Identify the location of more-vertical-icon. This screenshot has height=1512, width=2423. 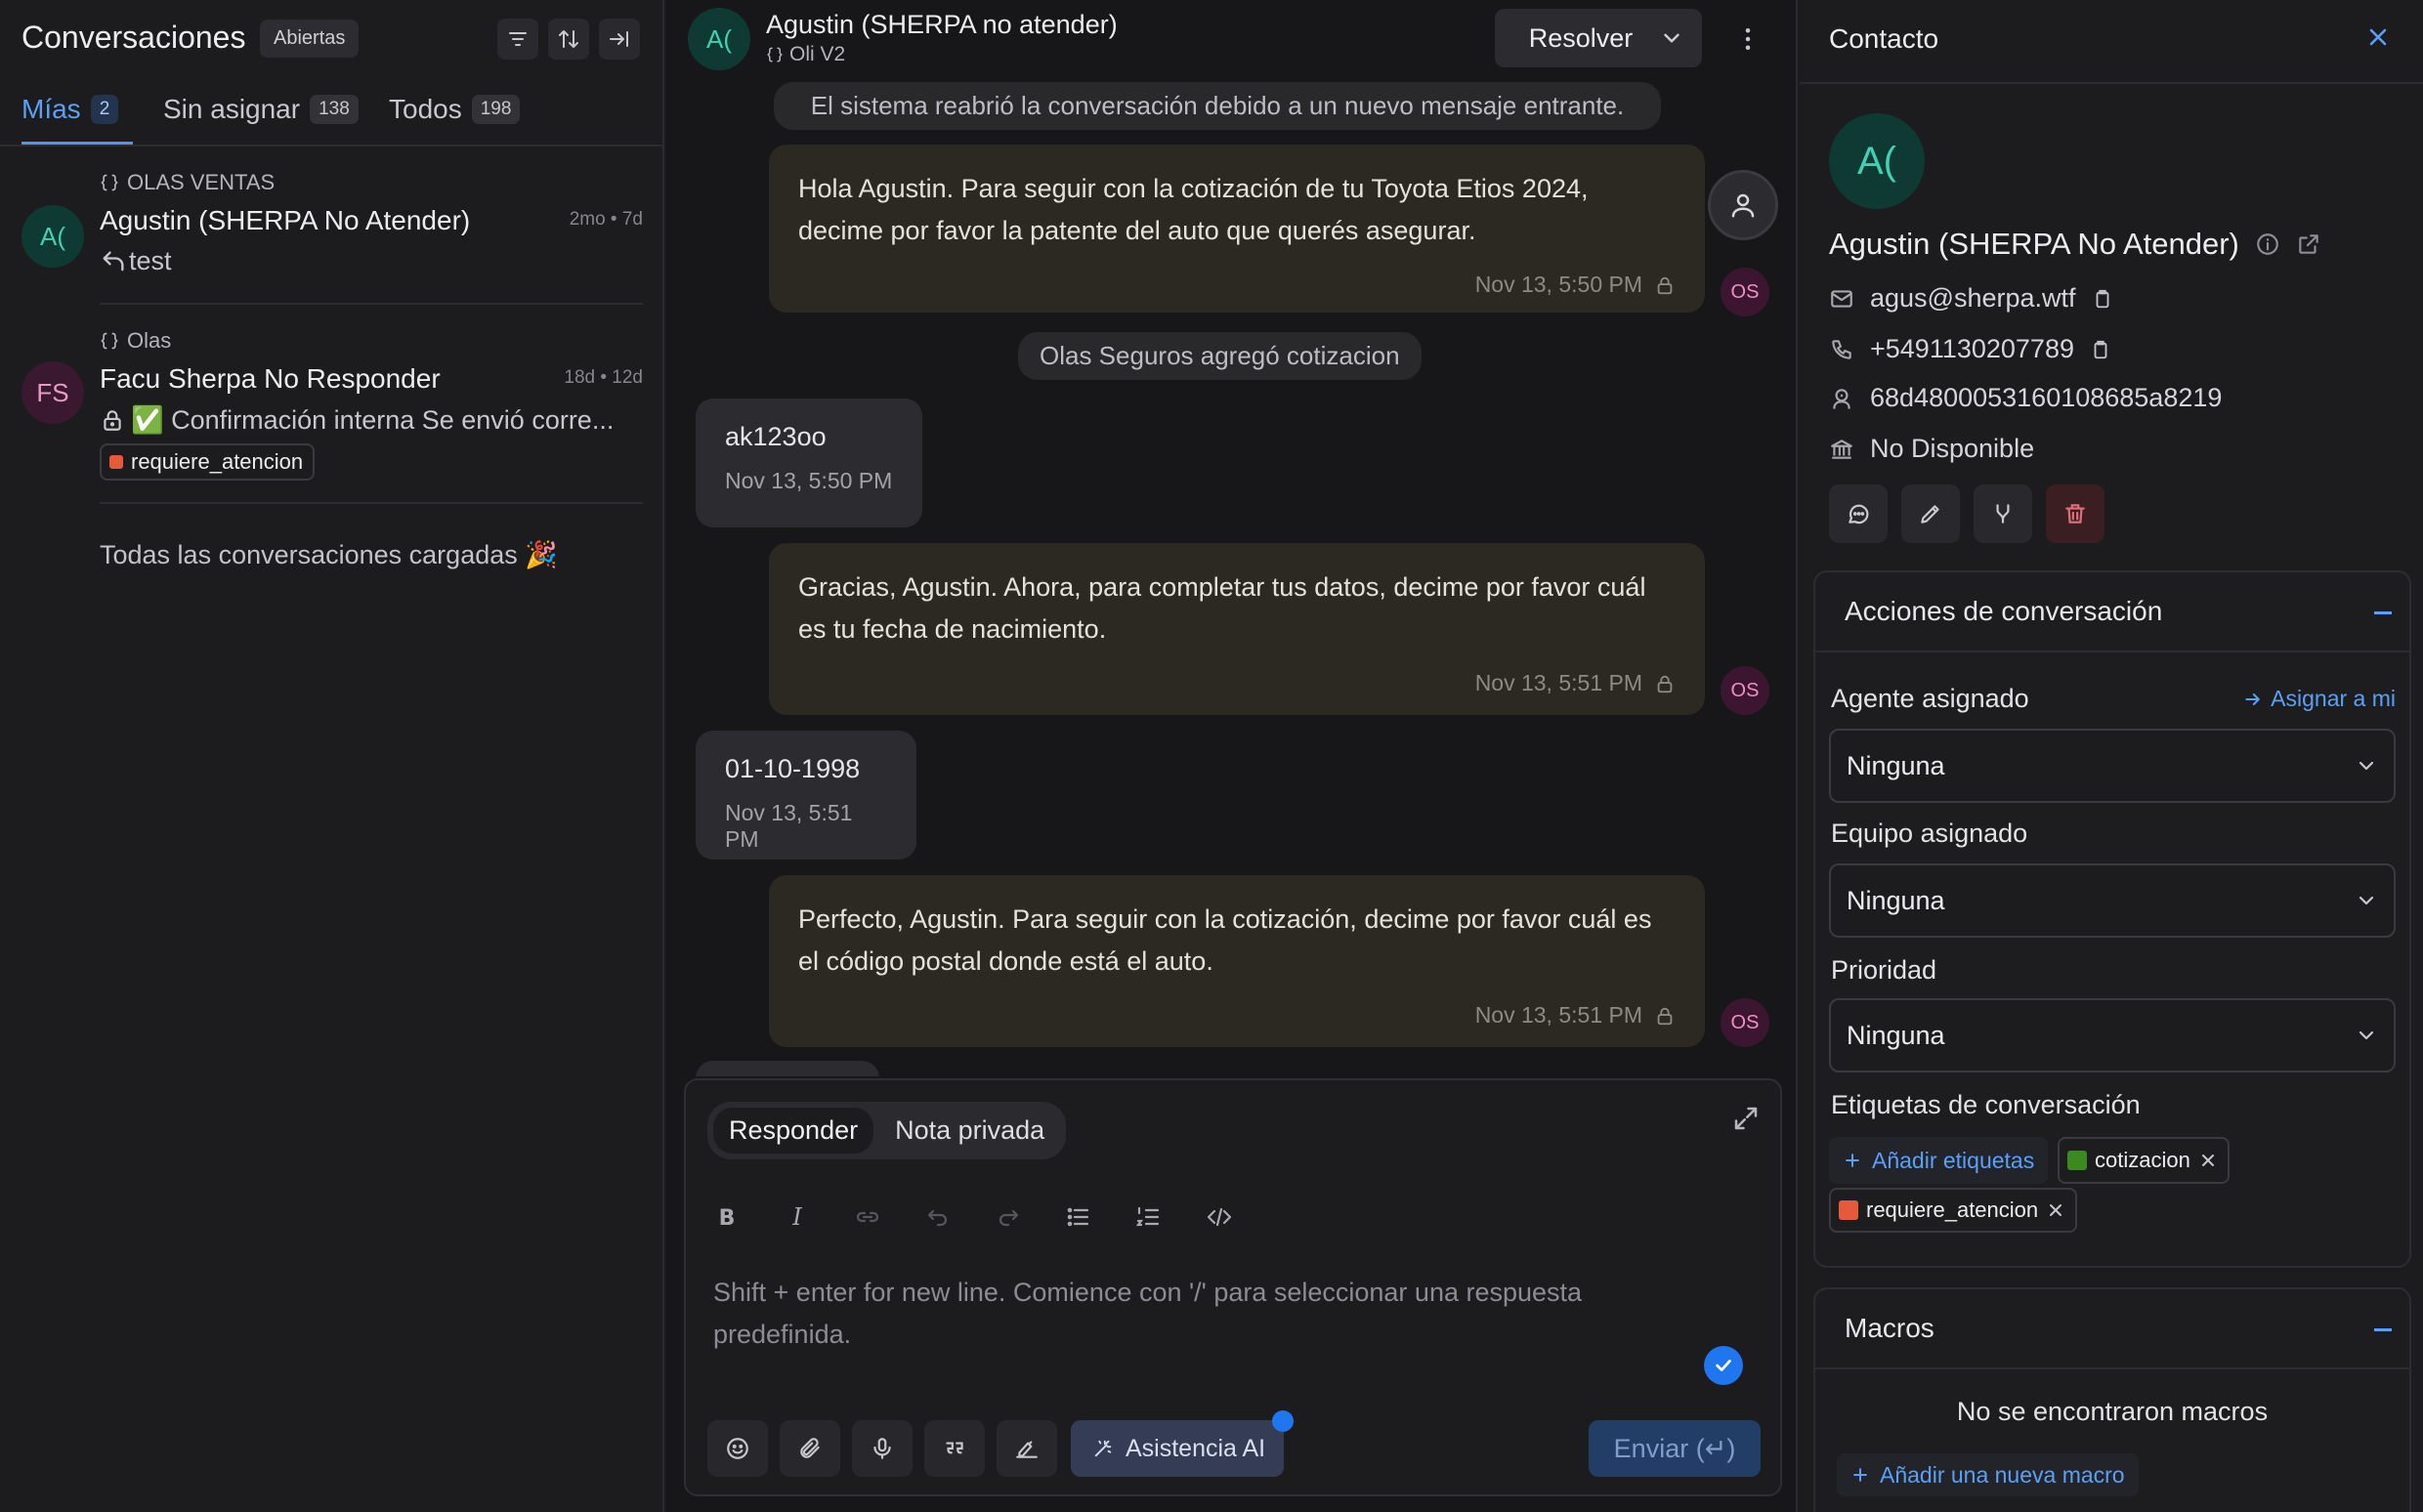
(1748, 39).